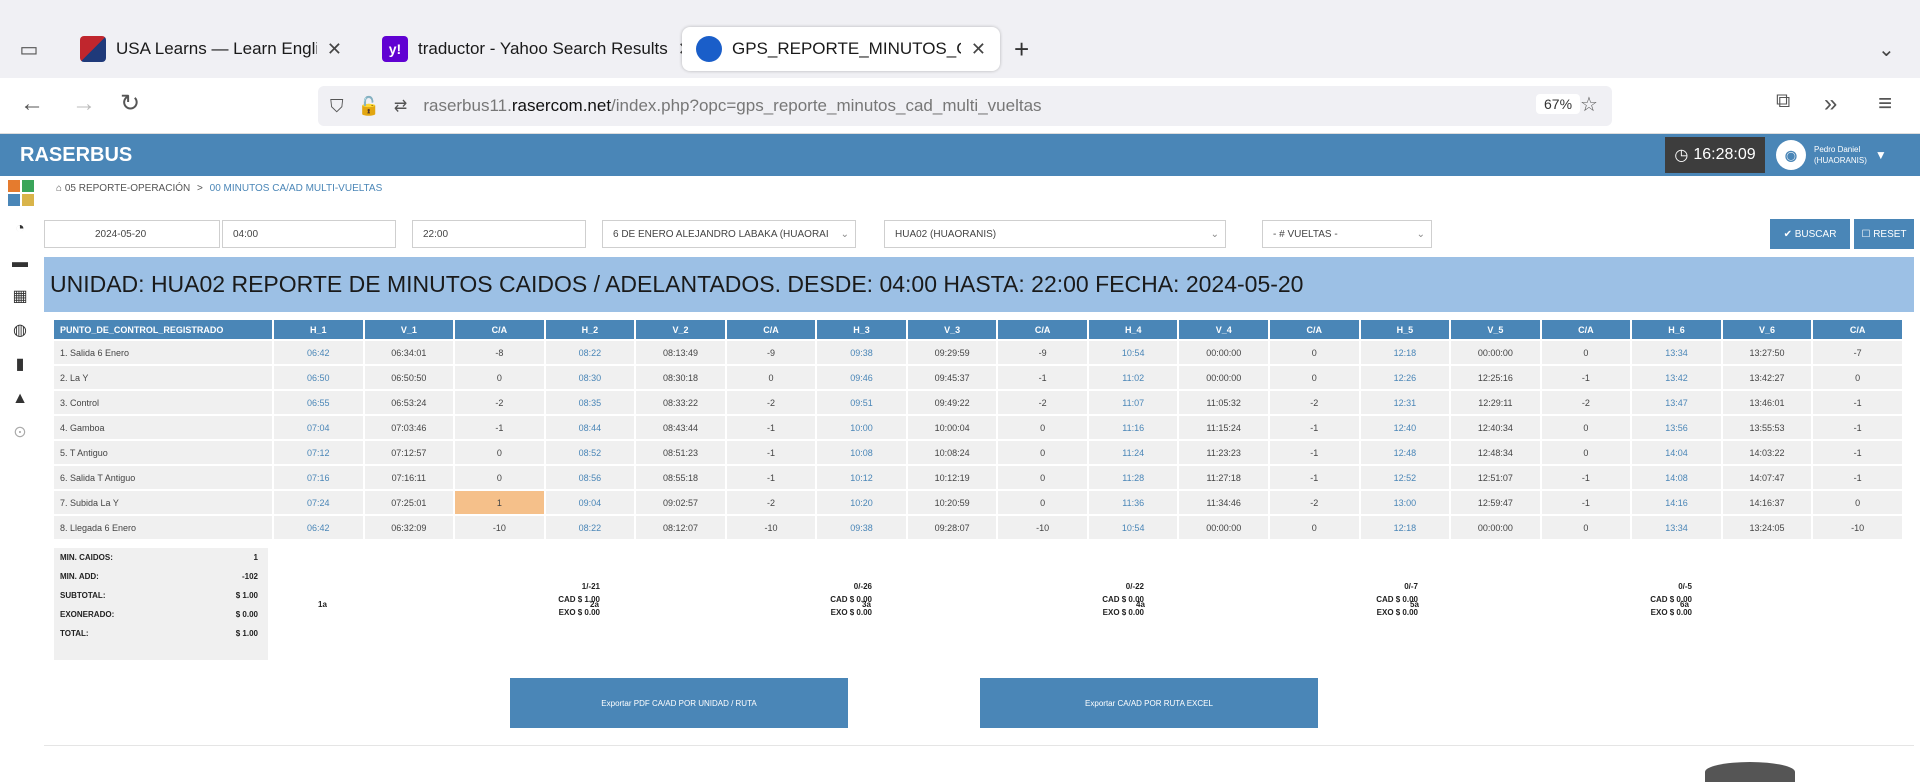 Image resolution: width=1920 pixels, height=782 pixels. What do you see at coordinates (680, 477) in the screenshot?
I see `actual-time-cell: 08:55:18` at bounding box center [680, 477].